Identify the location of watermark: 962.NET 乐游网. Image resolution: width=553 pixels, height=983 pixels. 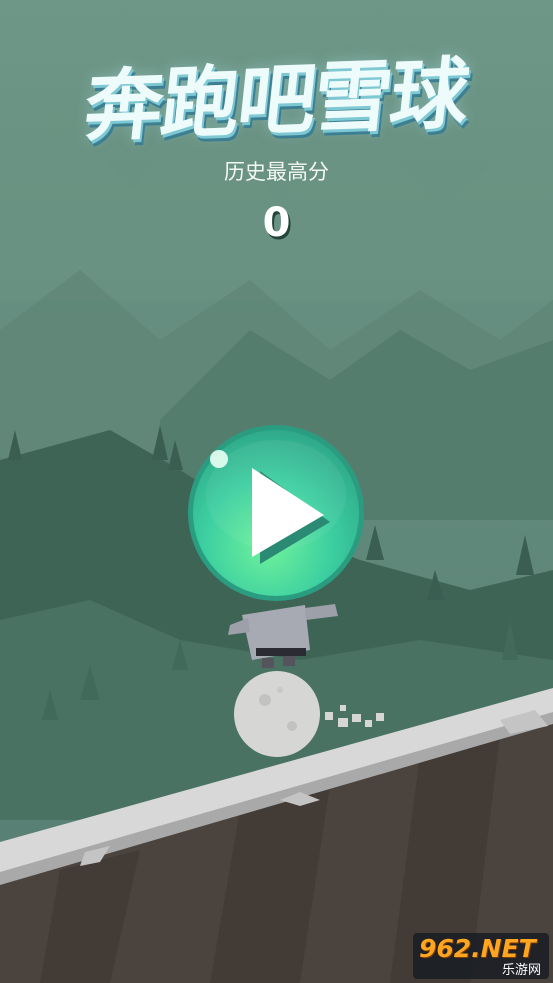
(481, 956).